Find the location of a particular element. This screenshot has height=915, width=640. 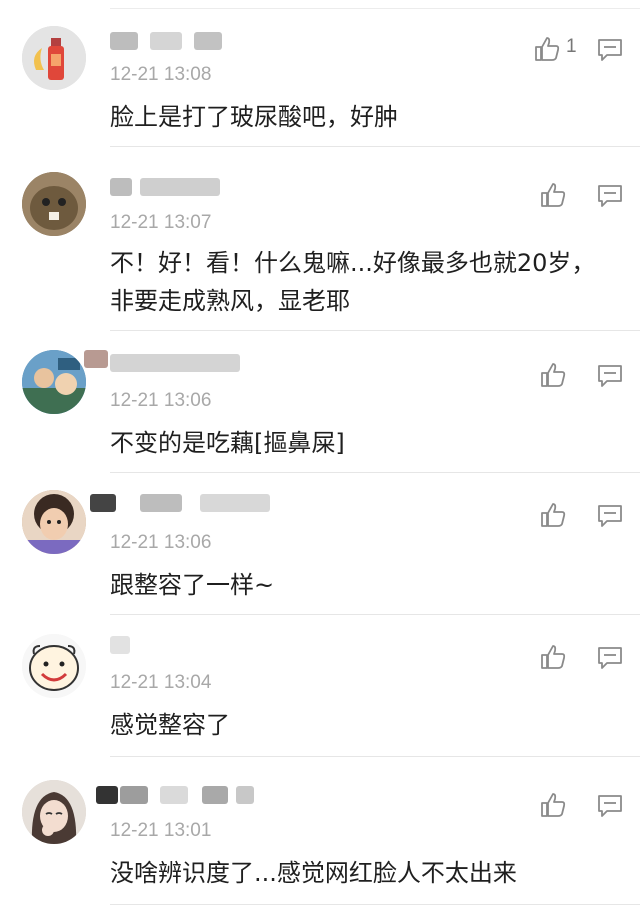

comment-text: 没啥辨识度了...感觉网红脸人不太出来 is located at coordinates (313, 873).